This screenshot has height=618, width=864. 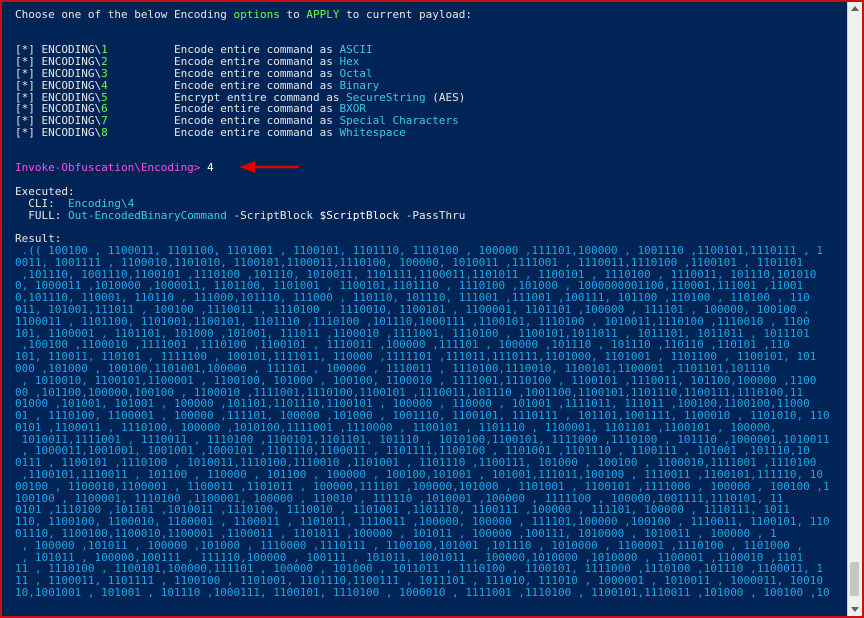 What do you see at coordinates (269, 167) in the screenshot?
I see `red-arrow-icon` at bounding box center [269, 167].